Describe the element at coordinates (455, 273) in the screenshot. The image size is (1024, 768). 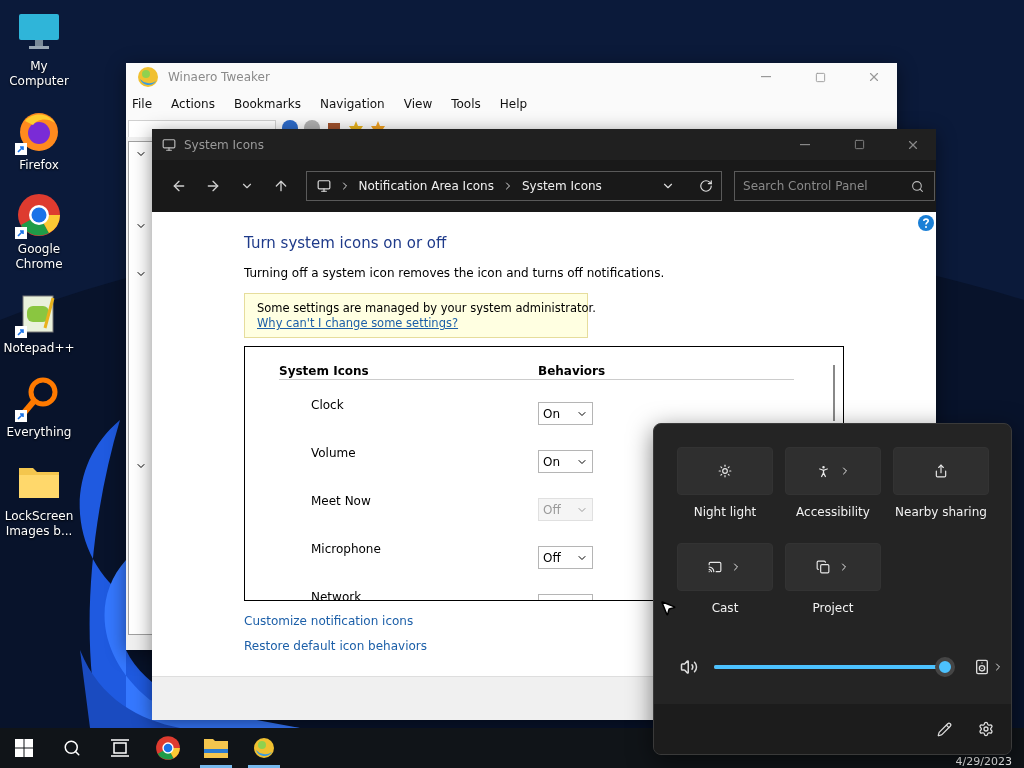
I see `page-description: Turning off a system icon removes the icon and turns off notifications.` at that location.